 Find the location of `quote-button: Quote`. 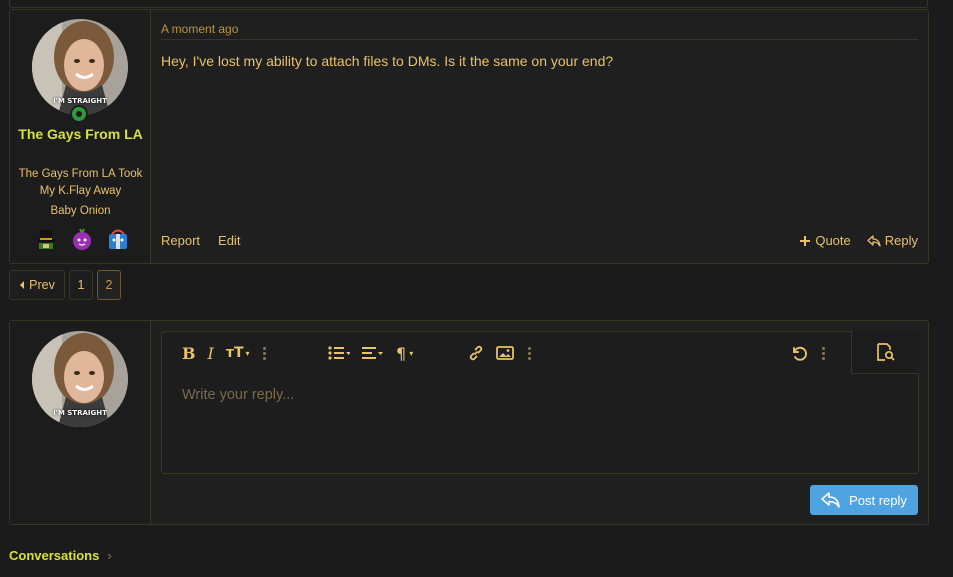

quote-button: Quote is located at coordinates (825, 240).